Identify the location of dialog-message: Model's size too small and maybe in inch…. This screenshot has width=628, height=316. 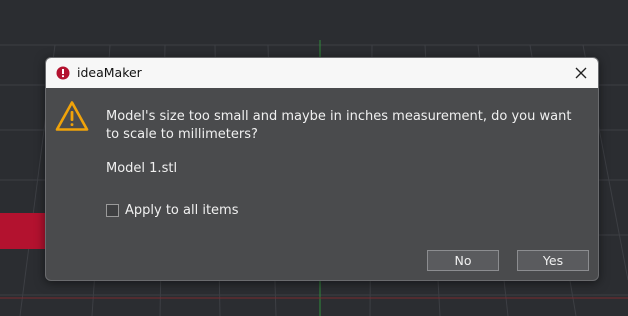
(339, 125).